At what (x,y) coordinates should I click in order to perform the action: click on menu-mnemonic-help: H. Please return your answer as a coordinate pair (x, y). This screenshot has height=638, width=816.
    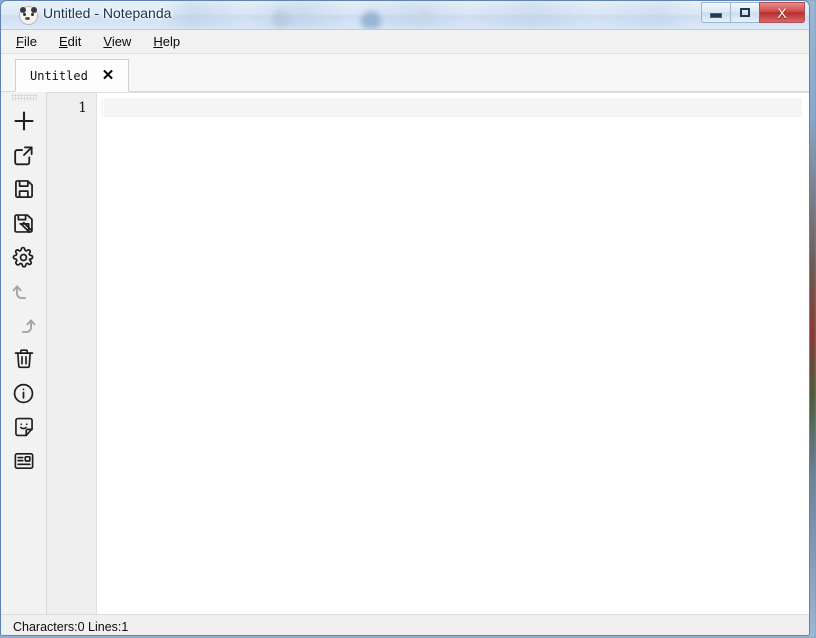
    Looking at the image, I should click on (158, 41).